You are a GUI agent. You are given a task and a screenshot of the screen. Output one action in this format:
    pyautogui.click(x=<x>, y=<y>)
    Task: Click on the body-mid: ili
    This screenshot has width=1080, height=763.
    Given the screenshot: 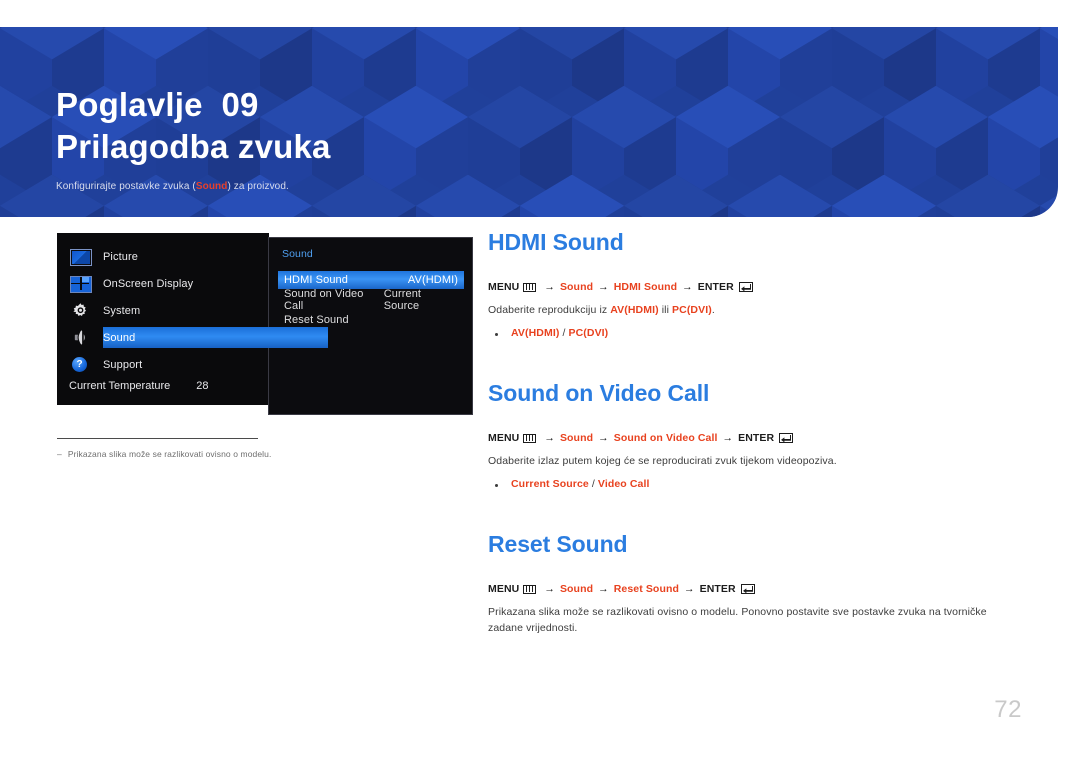 What is the action you would take?
    pyautogui.click(x=665, y=310)
    